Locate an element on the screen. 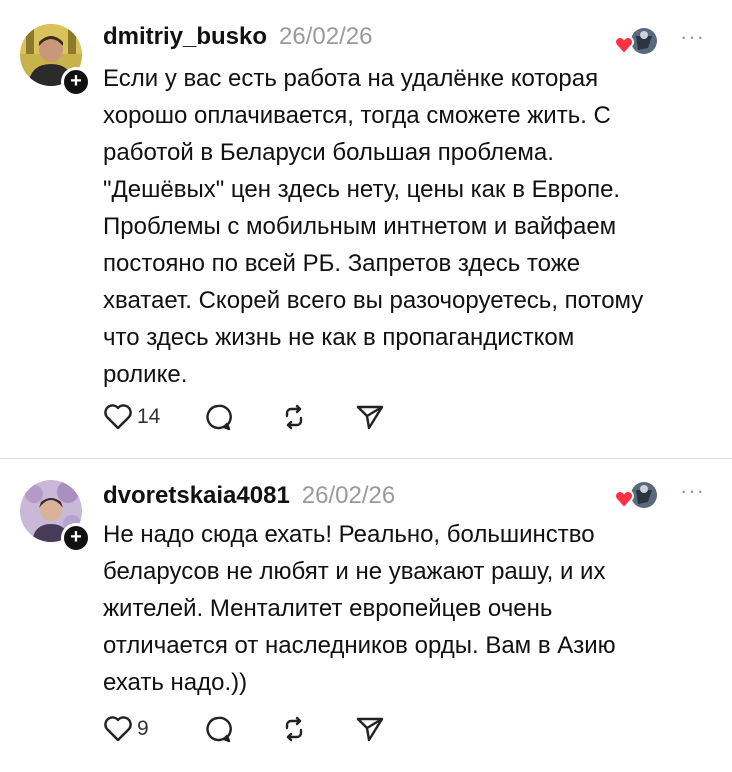  post-header: dvoretskaia4081 26/02/26 is located at coordinates (249, 496).